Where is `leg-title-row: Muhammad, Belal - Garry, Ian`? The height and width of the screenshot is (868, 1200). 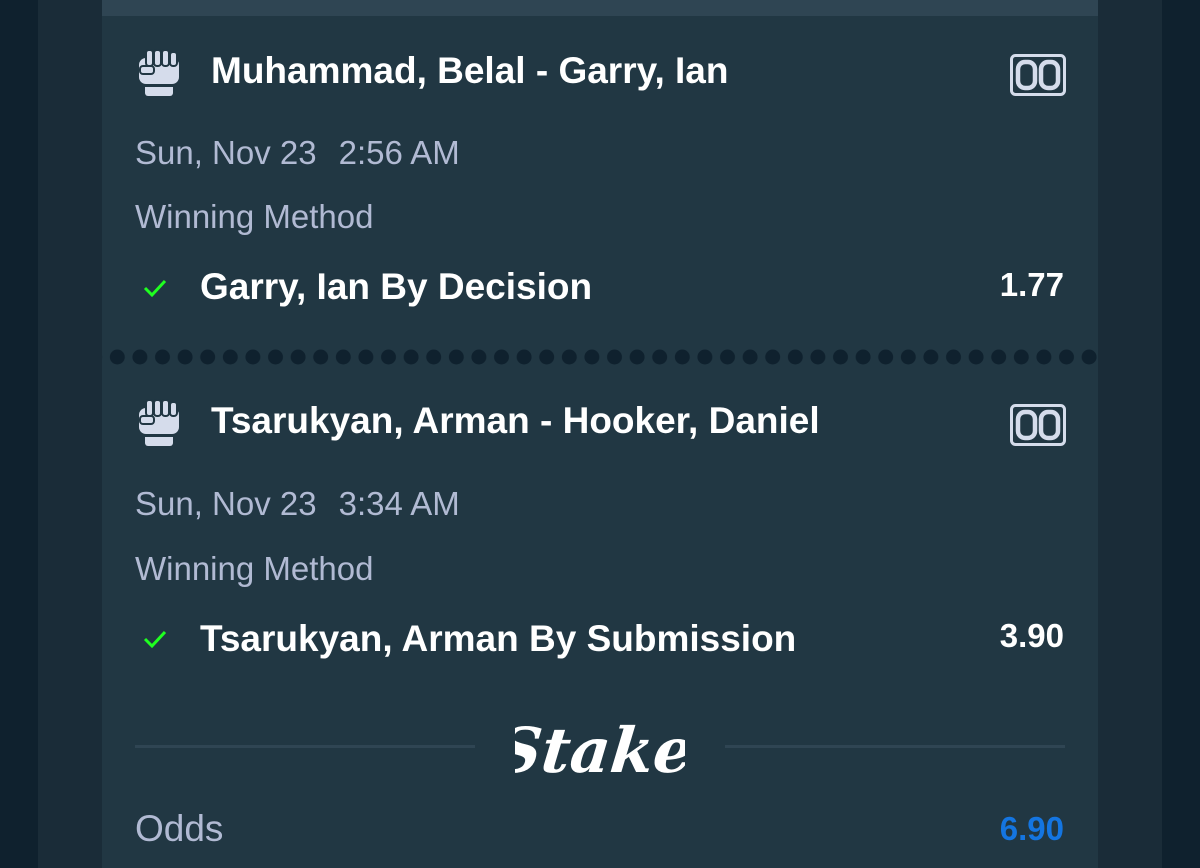
leg-title-row: Muhammad, Belal - Garry, Ian is located at coordinates (601, 70).